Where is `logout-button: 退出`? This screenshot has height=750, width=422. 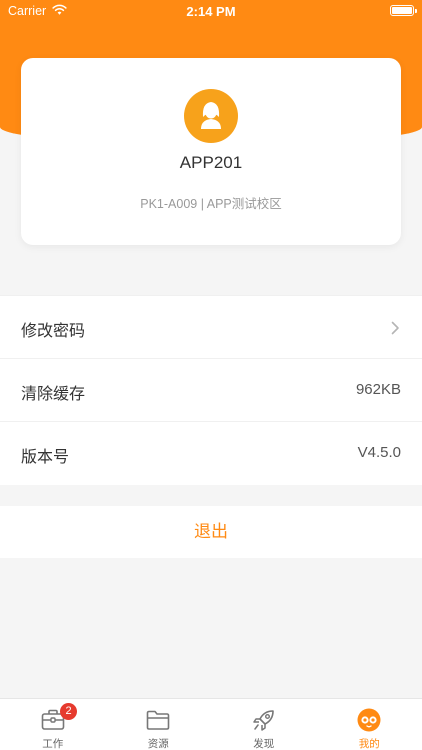
logout-button: 退出 is located at coordinates (211, 532).